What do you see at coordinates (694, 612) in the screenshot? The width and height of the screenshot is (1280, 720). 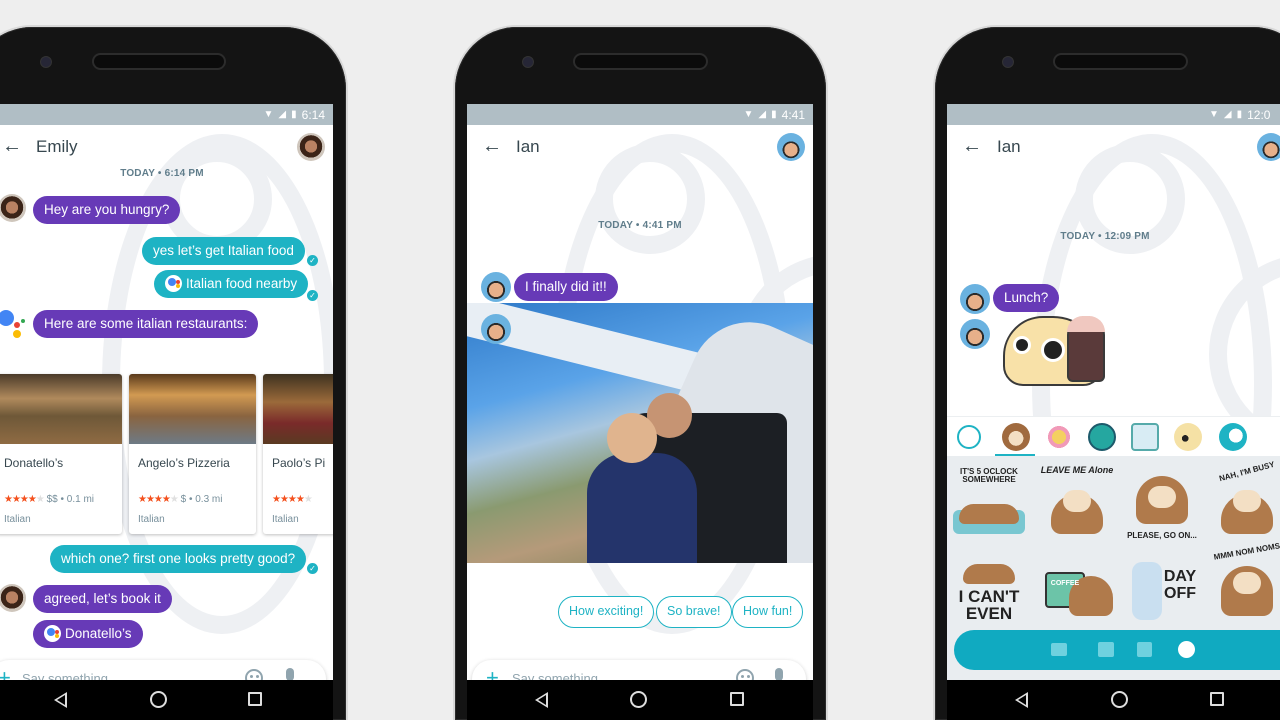 I see `smart-reply-chip: So brave!` at bounding box center [694, 612].